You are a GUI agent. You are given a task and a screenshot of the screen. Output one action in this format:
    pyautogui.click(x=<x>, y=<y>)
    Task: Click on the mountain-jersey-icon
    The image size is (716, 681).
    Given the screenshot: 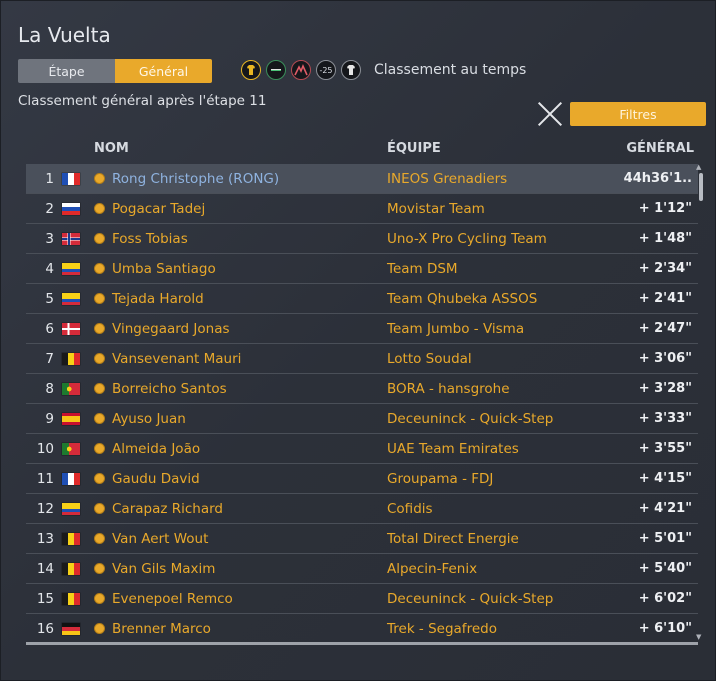 What is the action you would take?
    pyautogui.click(x=301, y=70)
    